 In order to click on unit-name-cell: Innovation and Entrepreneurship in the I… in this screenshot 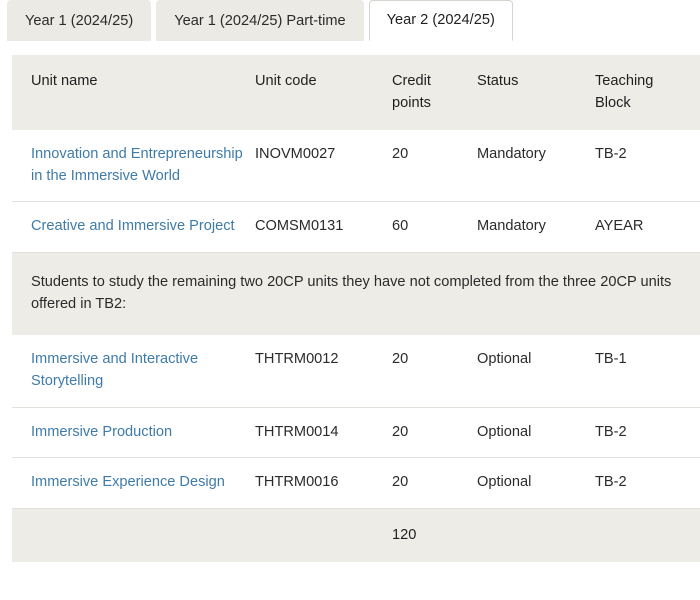, I will do `click(133, 166)`.